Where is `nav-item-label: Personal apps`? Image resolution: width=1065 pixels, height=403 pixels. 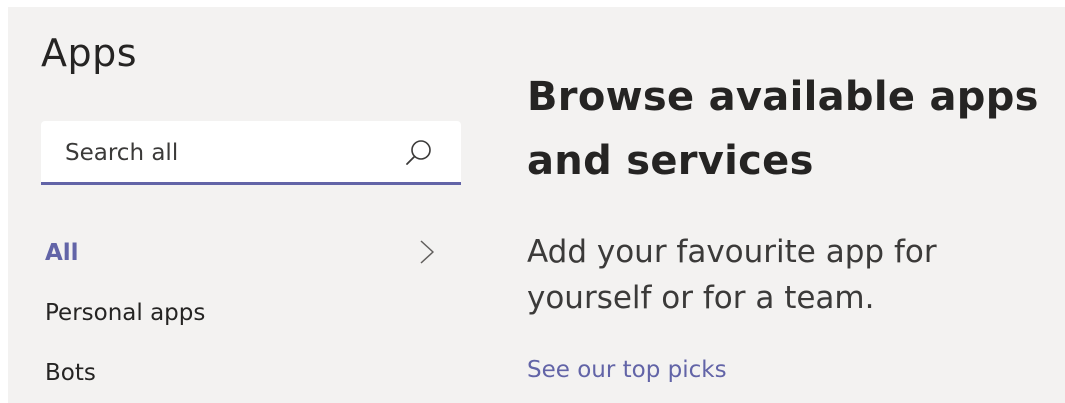 nav-item-label: Personal apps is located at coordinates (125, 313).